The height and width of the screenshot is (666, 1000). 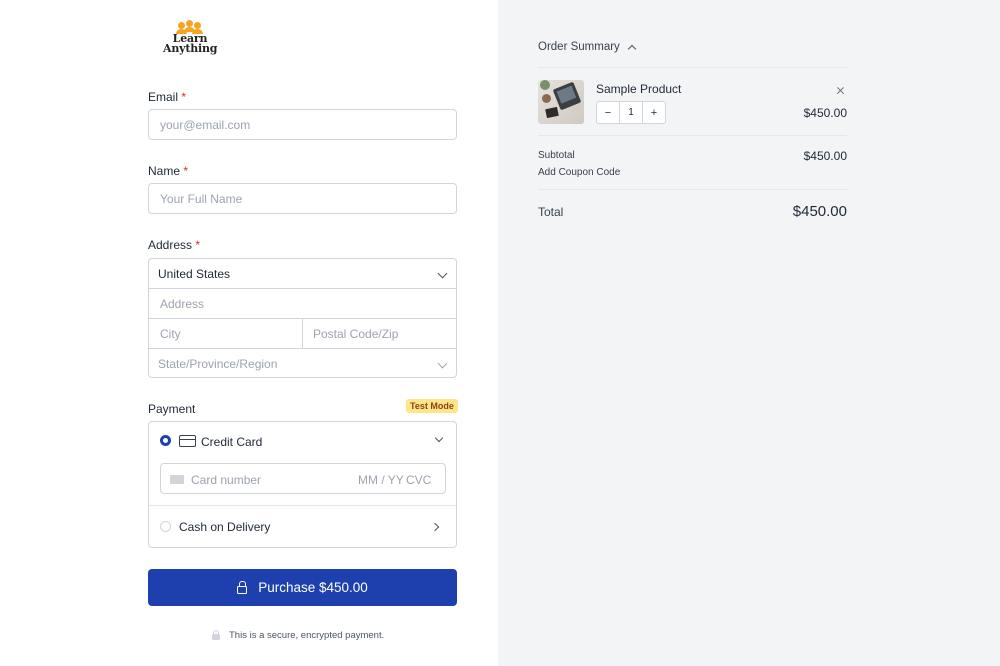 What do you see at coordinates (182, 303) in the screenshot?
I see `address-placeholder: Address` at bounding box center [182, 303].